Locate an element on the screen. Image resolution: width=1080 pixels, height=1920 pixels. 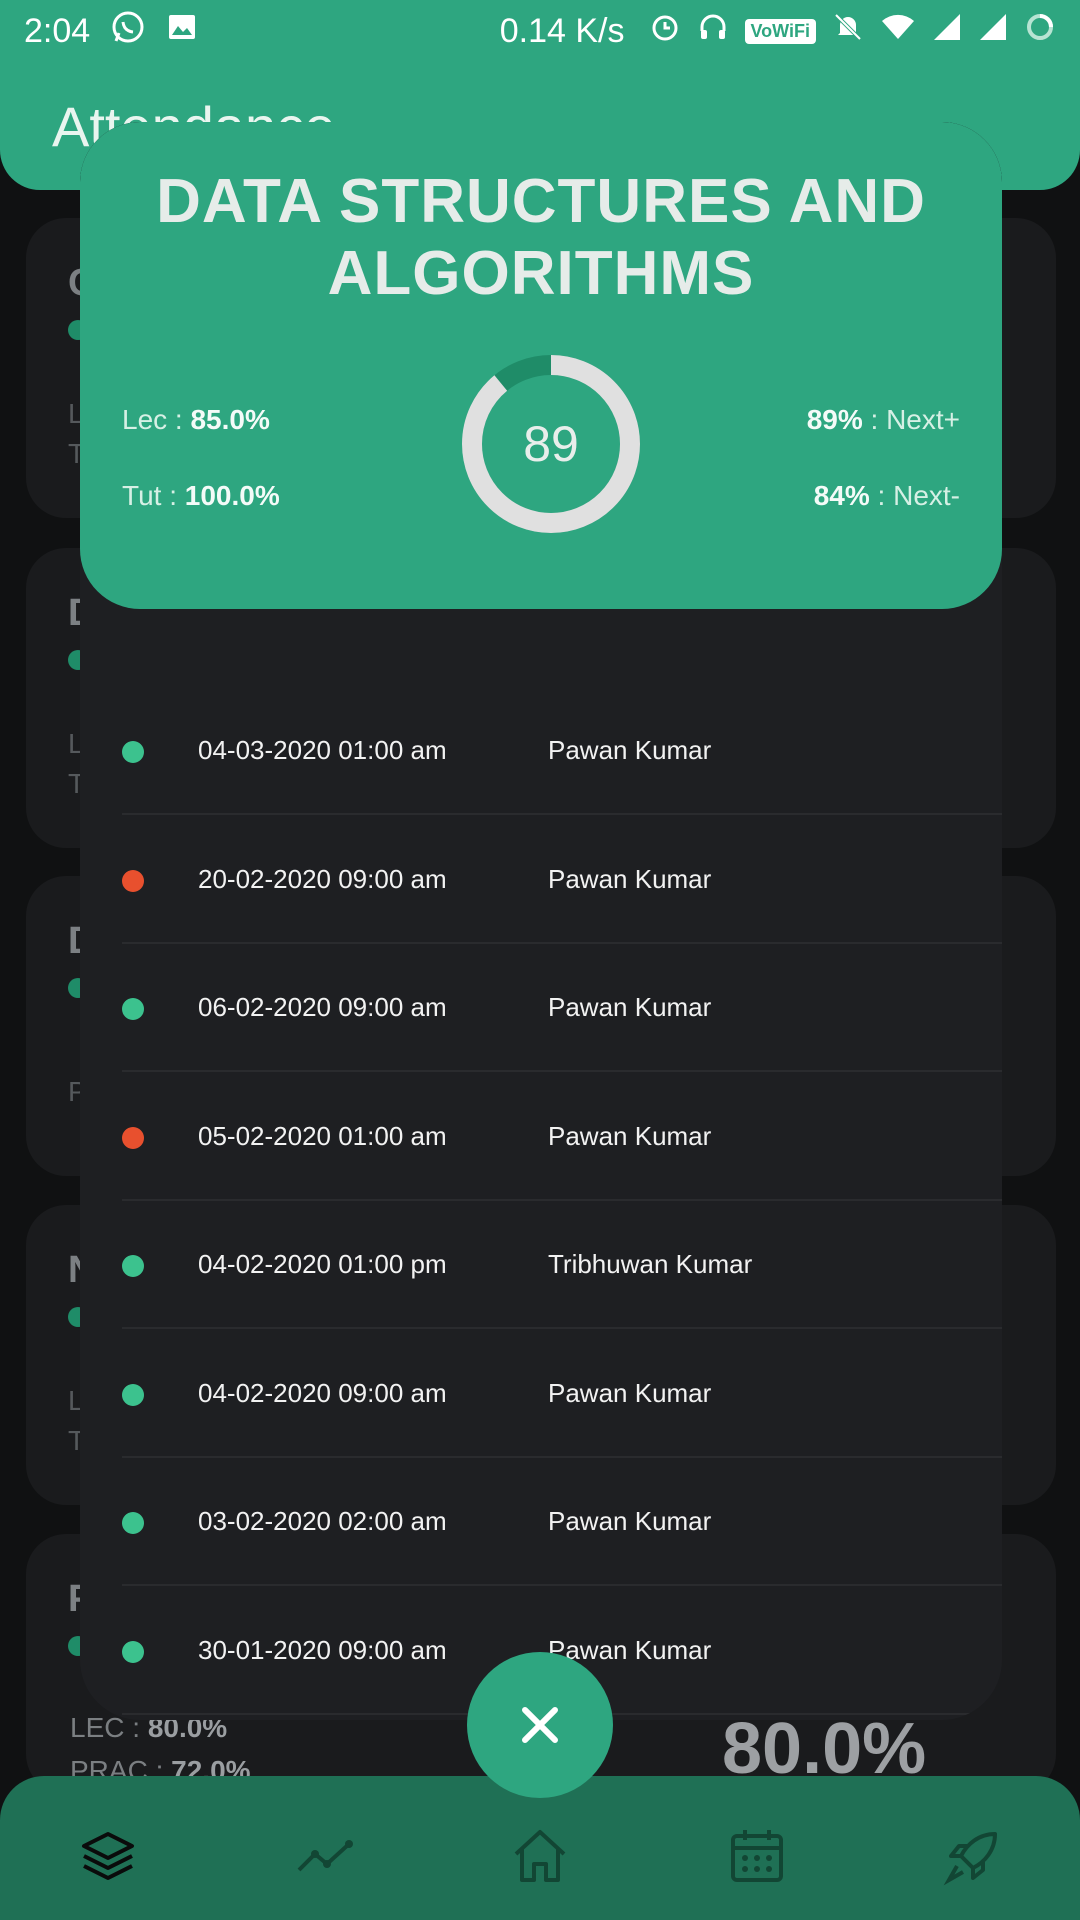
nav-layers is located at coordinates (108, 1856).